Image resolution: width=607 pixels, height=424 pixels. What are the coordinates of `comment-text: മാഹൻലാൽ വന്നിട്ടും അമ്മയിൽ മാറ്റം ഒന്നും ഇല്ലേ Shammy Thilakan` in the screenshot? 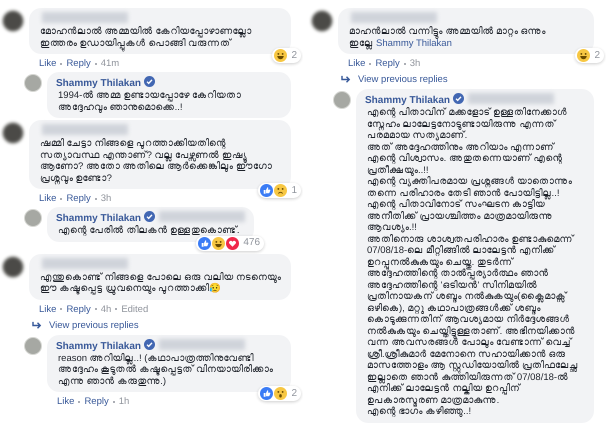 It's located at (448, 37).